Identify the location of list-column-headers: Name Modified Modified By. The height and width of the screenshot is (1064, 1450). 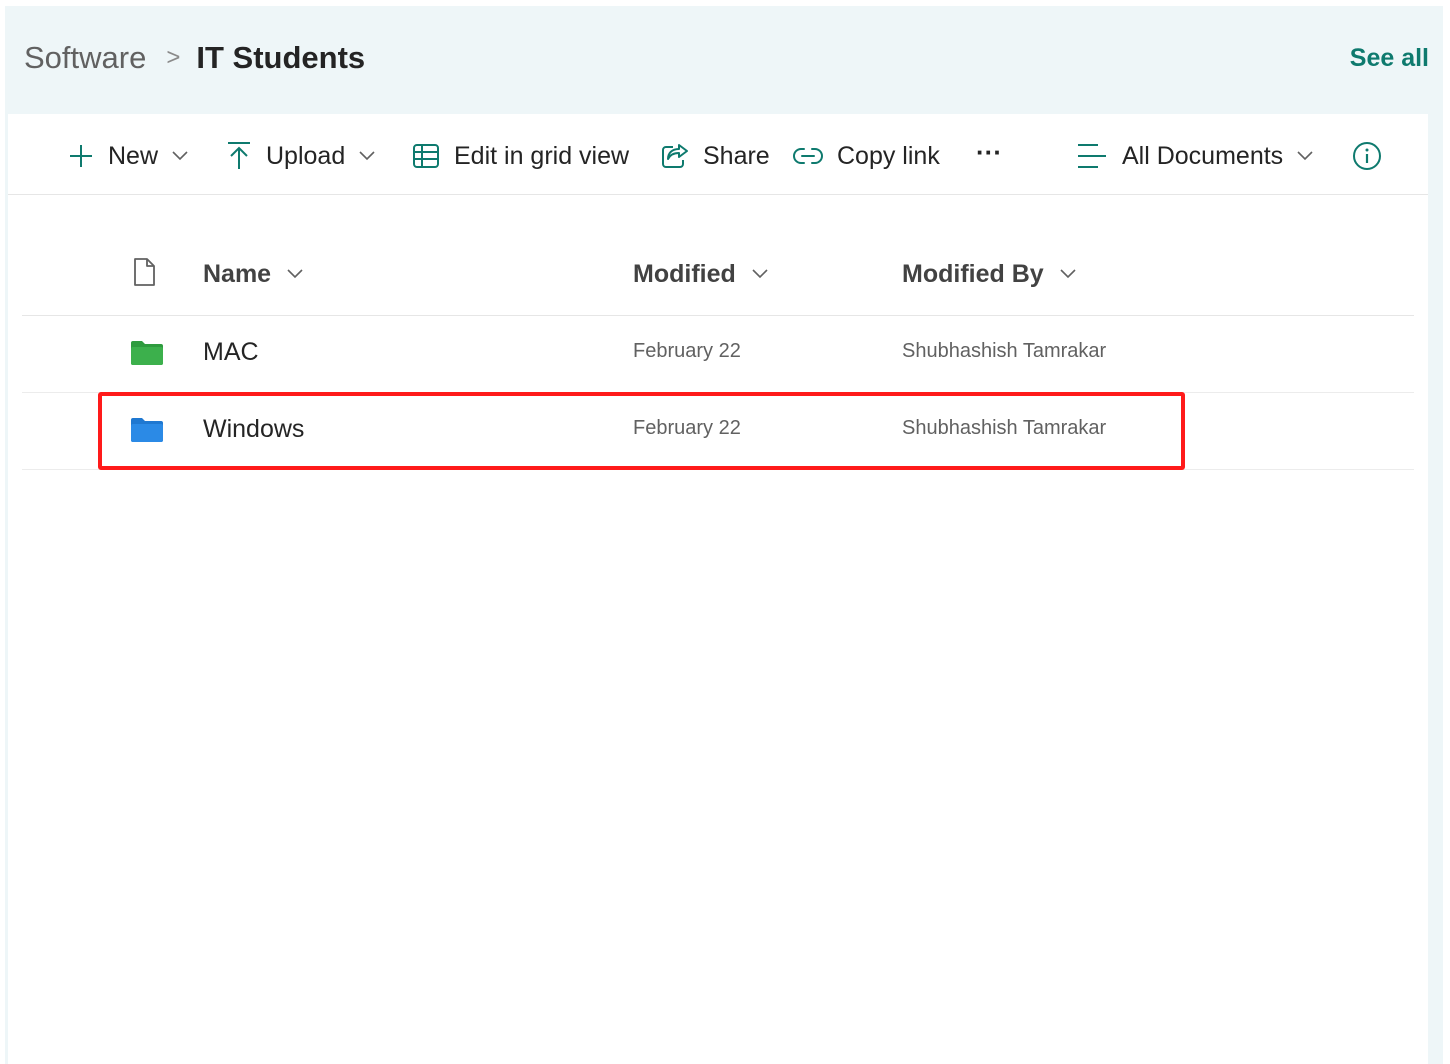
(718, 274).